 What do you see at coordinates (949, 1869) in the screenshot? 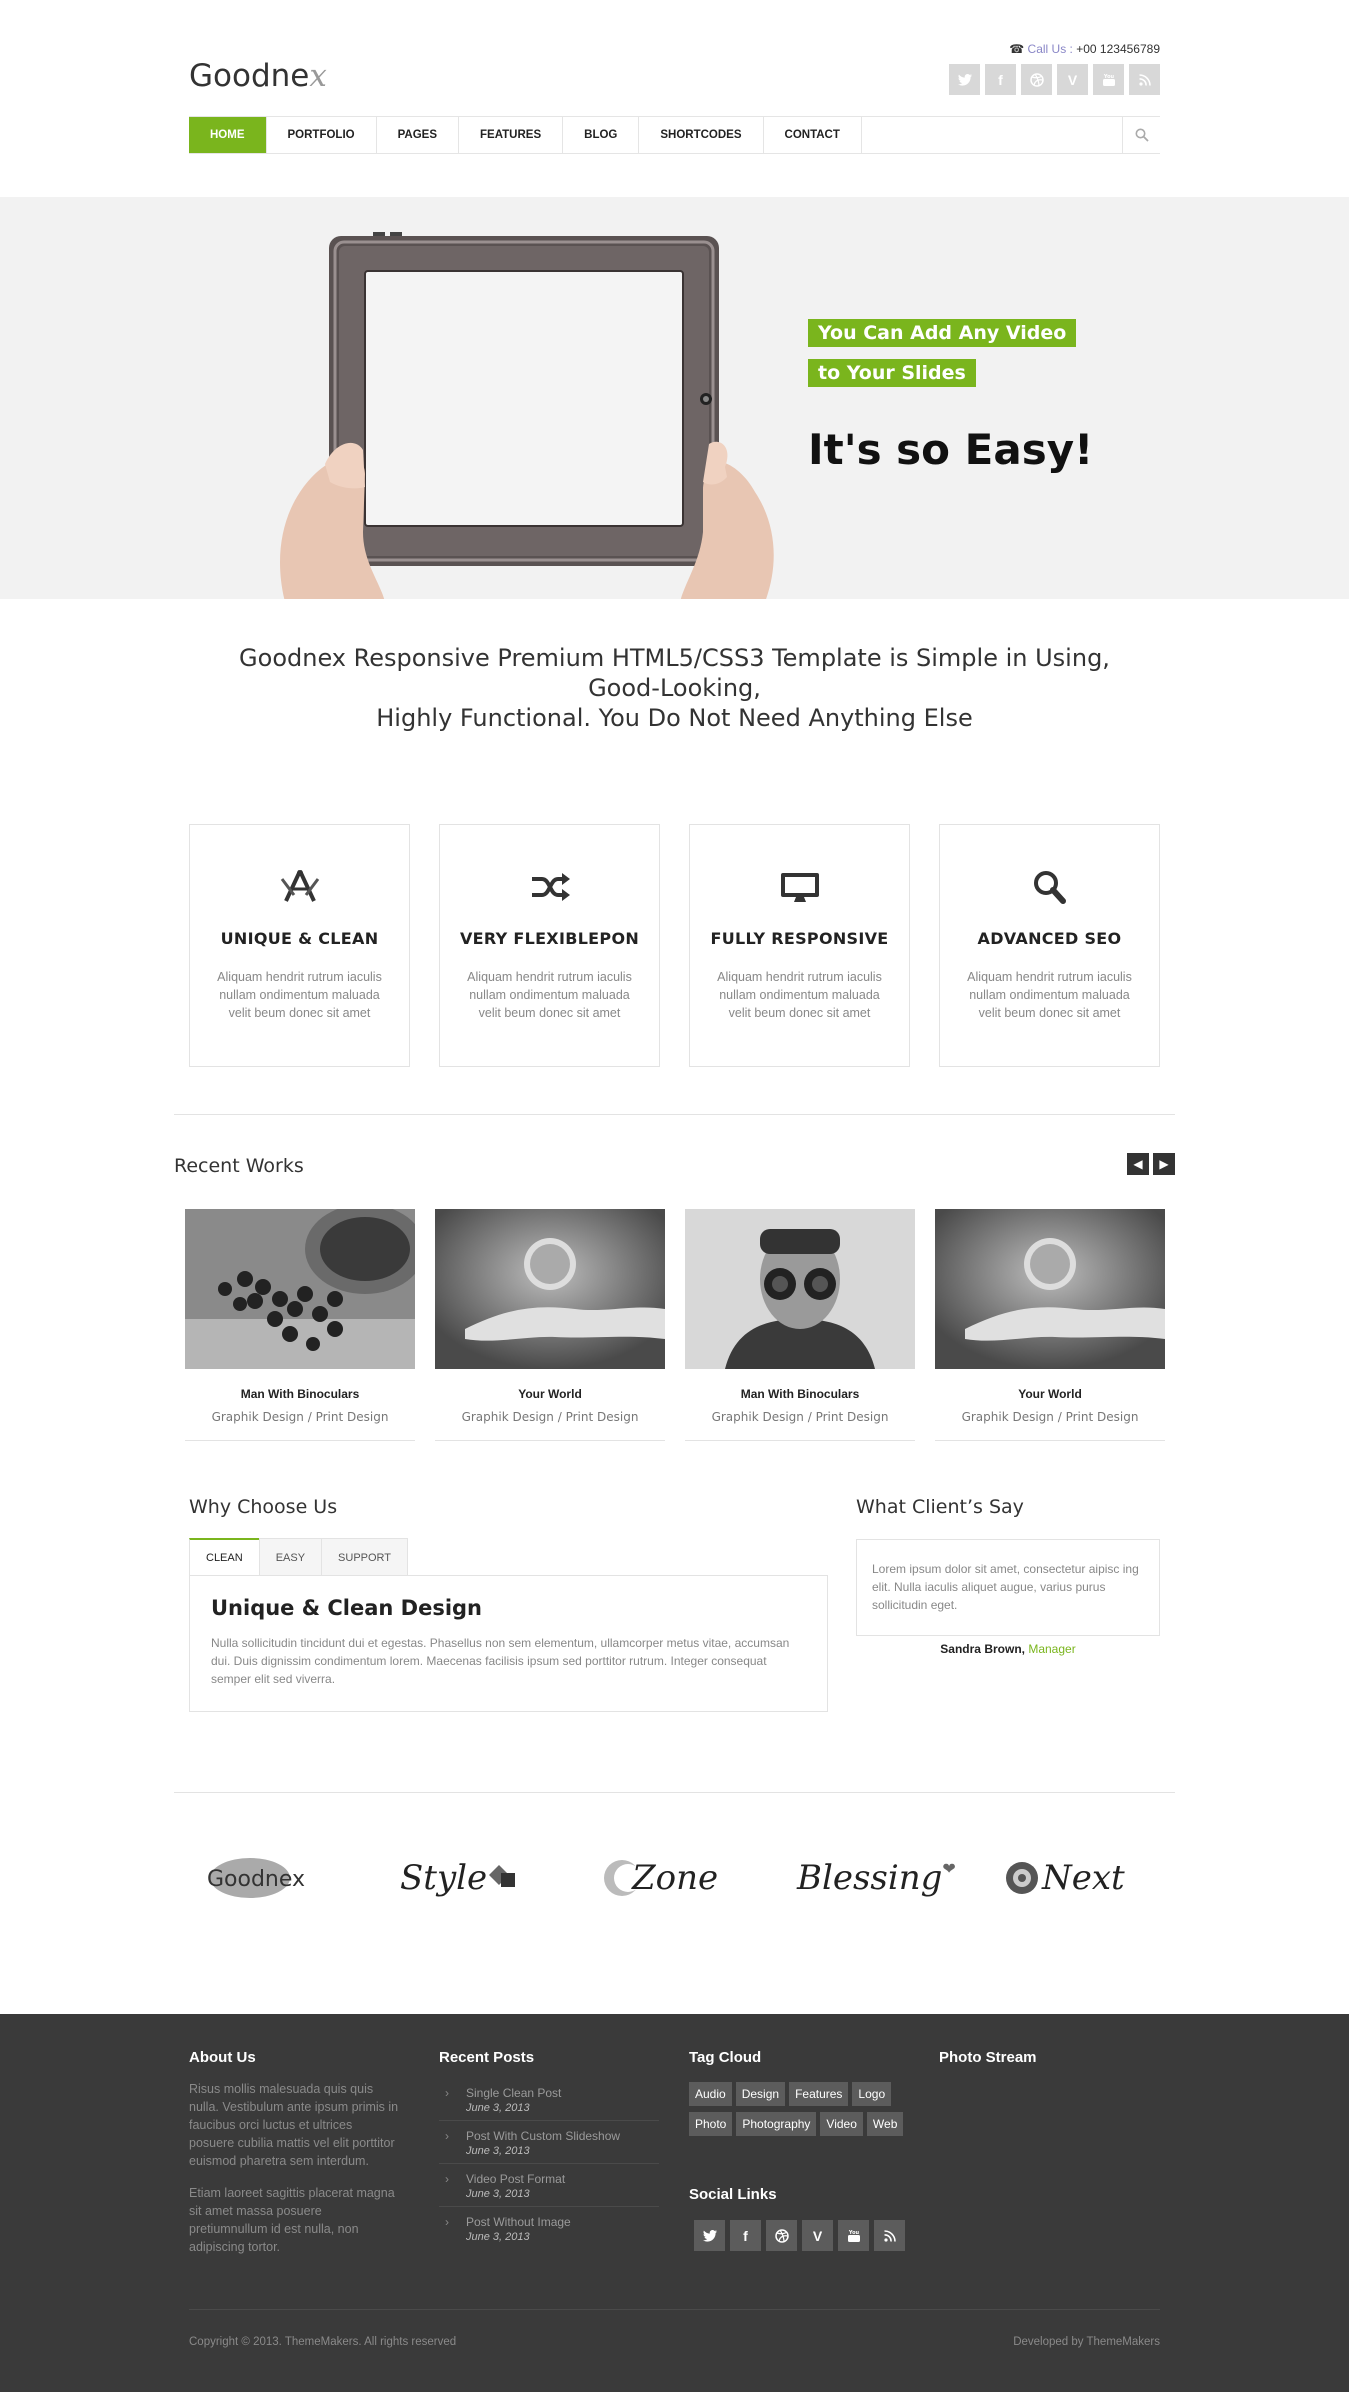
I see `heart-icon: ❤` at bounding box center [949, 1869].